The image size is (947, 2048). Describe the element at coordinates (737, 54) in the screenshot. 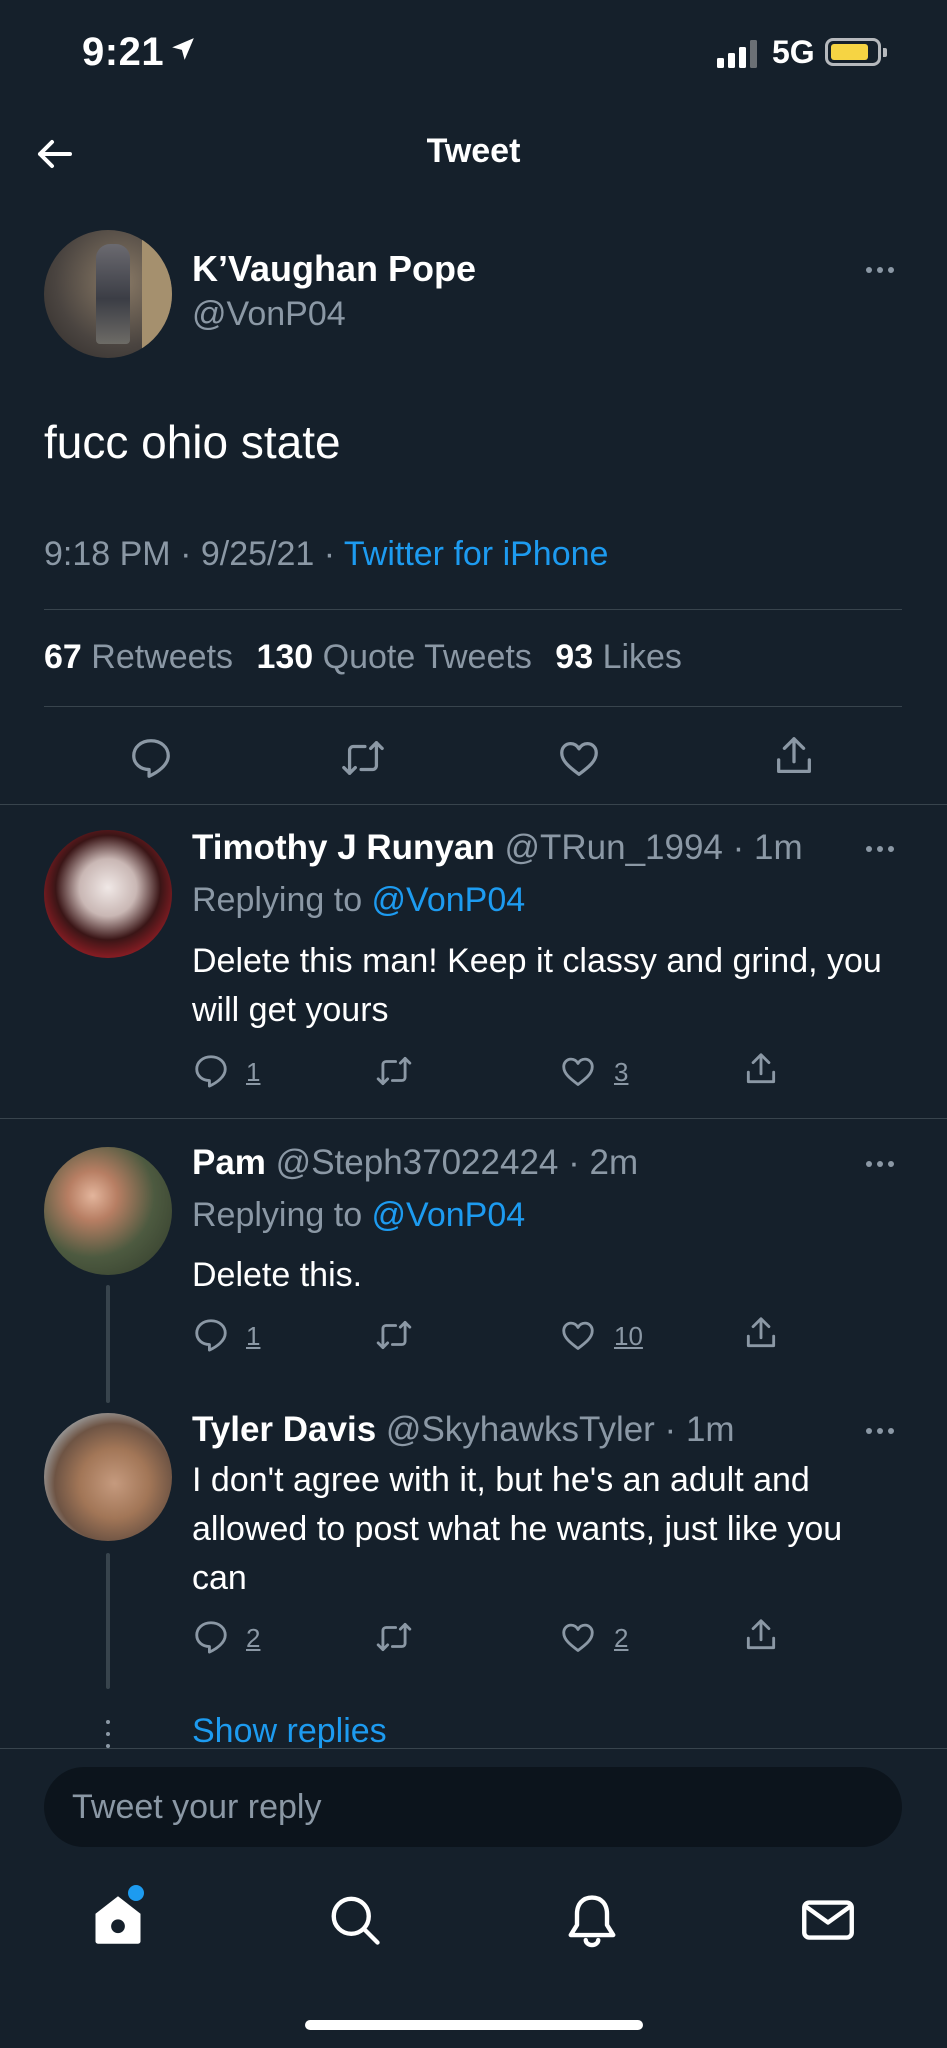

I see `cellular-signal-icon` at that location.